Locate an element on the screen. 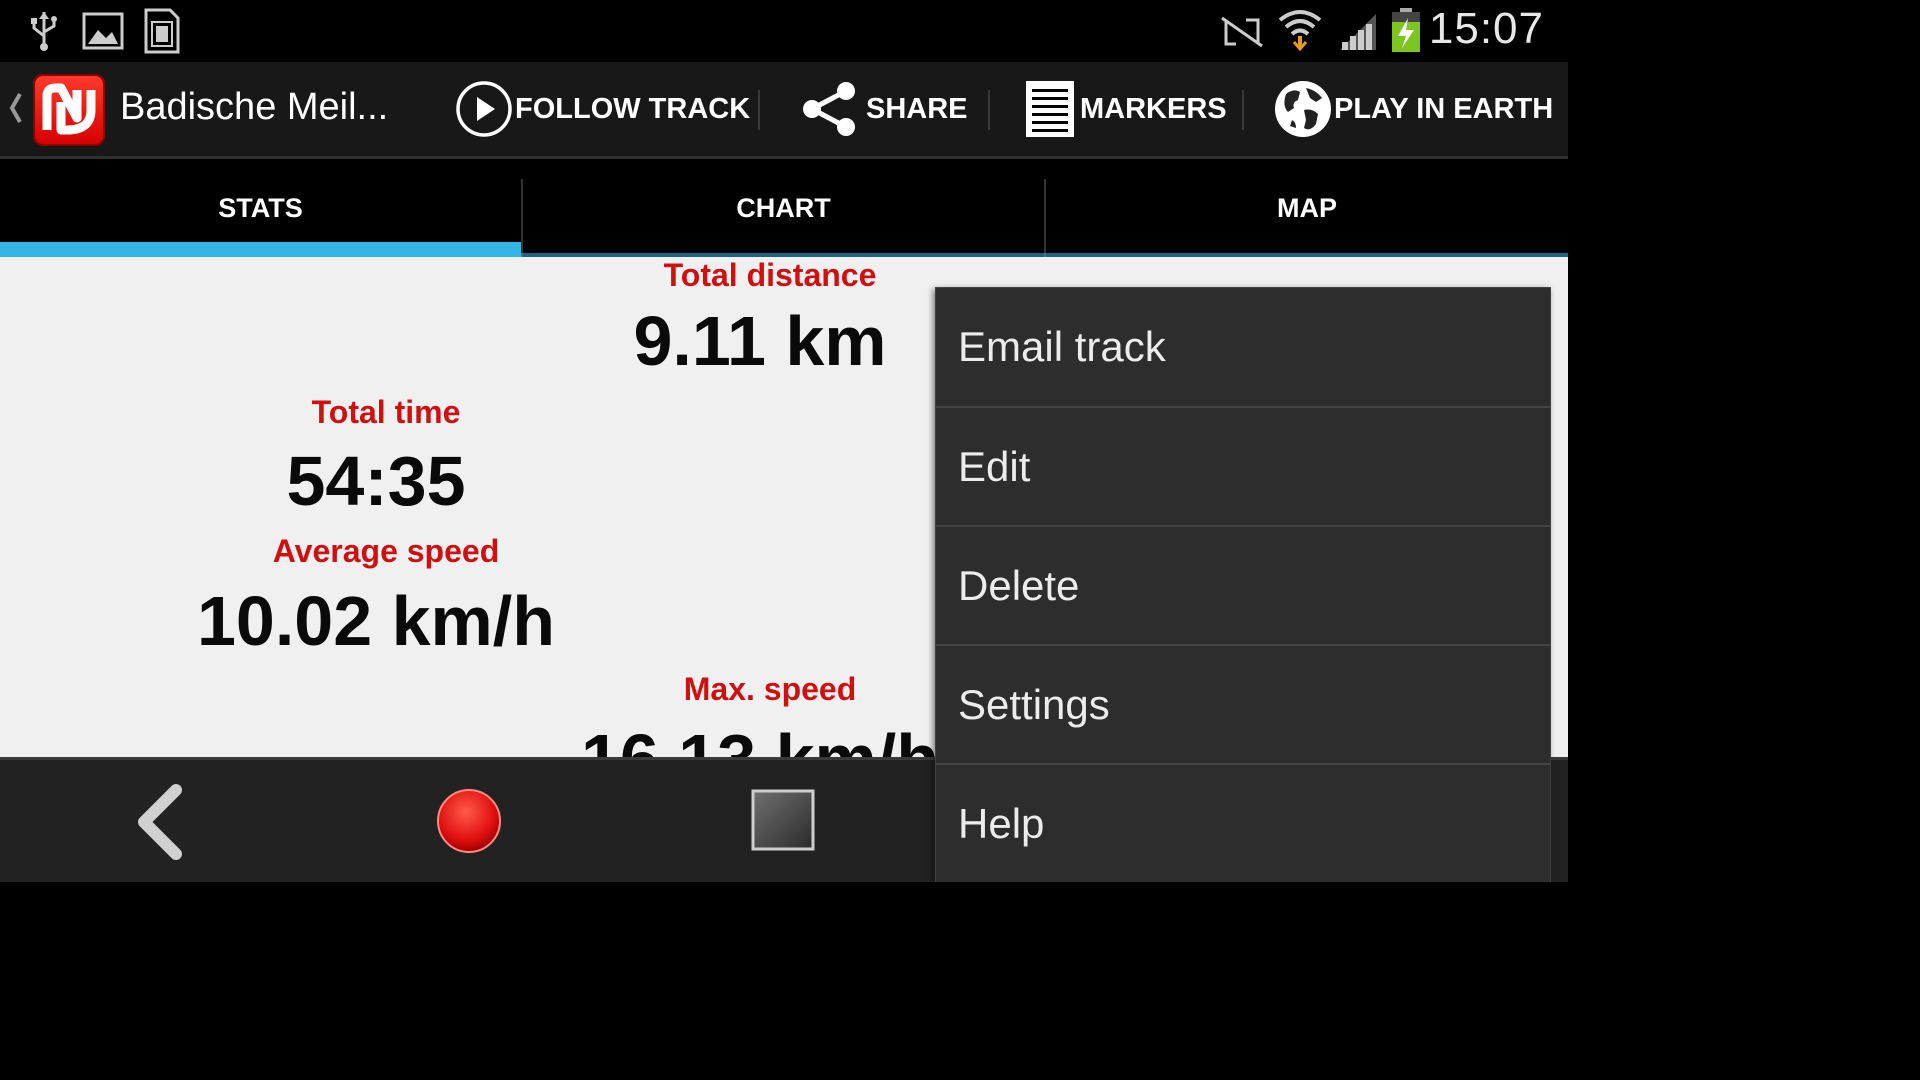 This screenshot has height=1080, width=1920. status-clock: 15:07 is located at coordinates (1486, 28).